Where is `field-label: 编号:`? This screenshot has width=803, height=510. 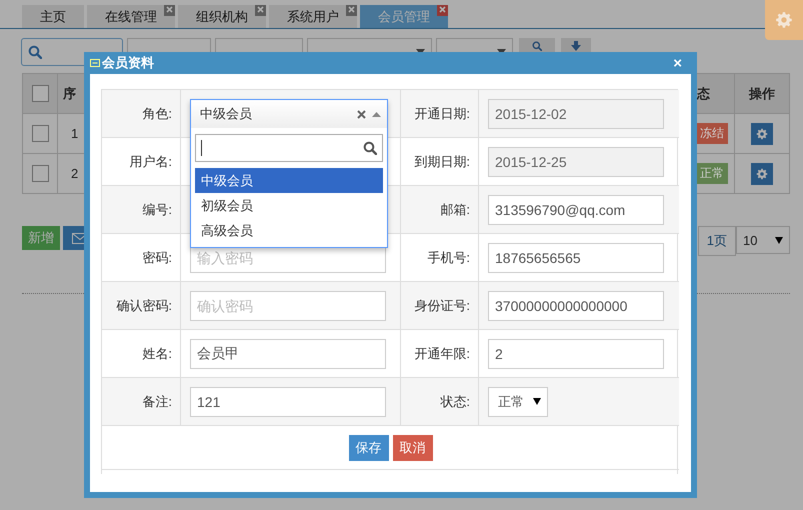
field-label: 编号: is located at coordinates (141, 210).